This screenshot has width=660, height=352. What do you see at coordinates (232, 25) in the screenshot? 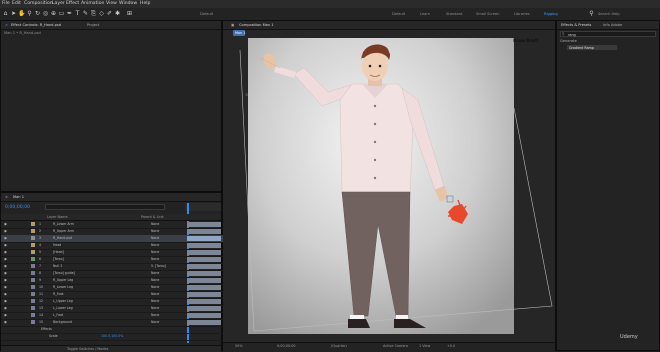
I see `lock-icon: ▣` at bounding box center [232, 25].